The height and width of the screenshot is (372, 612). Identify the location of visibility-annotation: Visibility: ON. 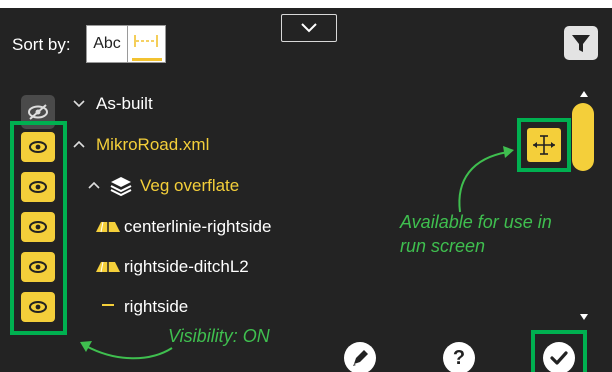
(219, 336).